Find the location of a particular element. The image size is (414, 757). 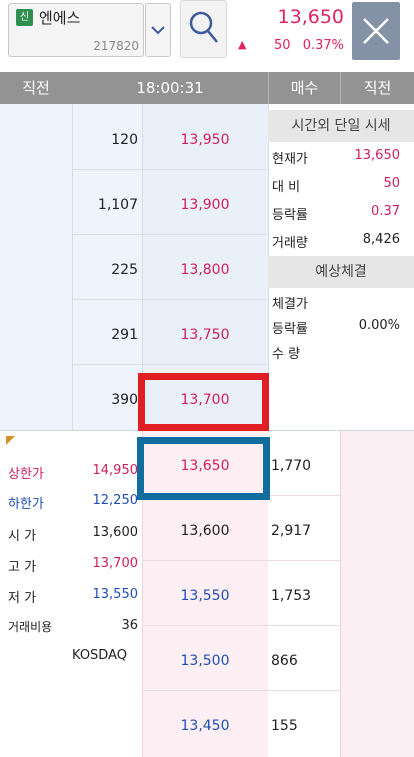

stock-code: 217820 is located at coordinates (116, 46).